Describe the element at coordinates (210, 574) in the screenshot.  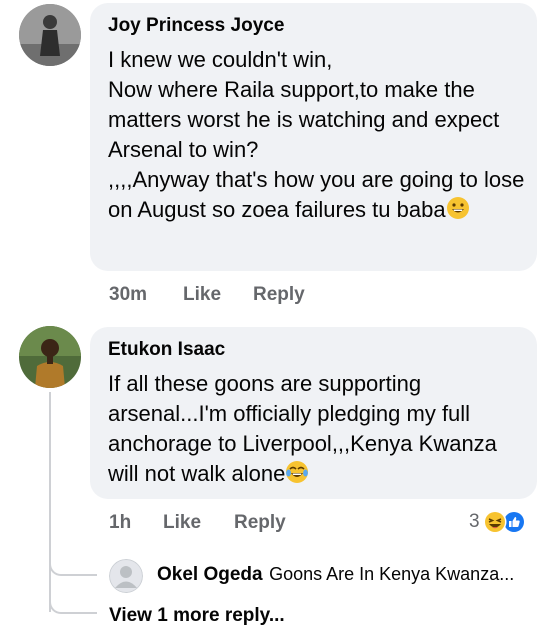
I see `reply-author: Okel Ogeda` at that location.